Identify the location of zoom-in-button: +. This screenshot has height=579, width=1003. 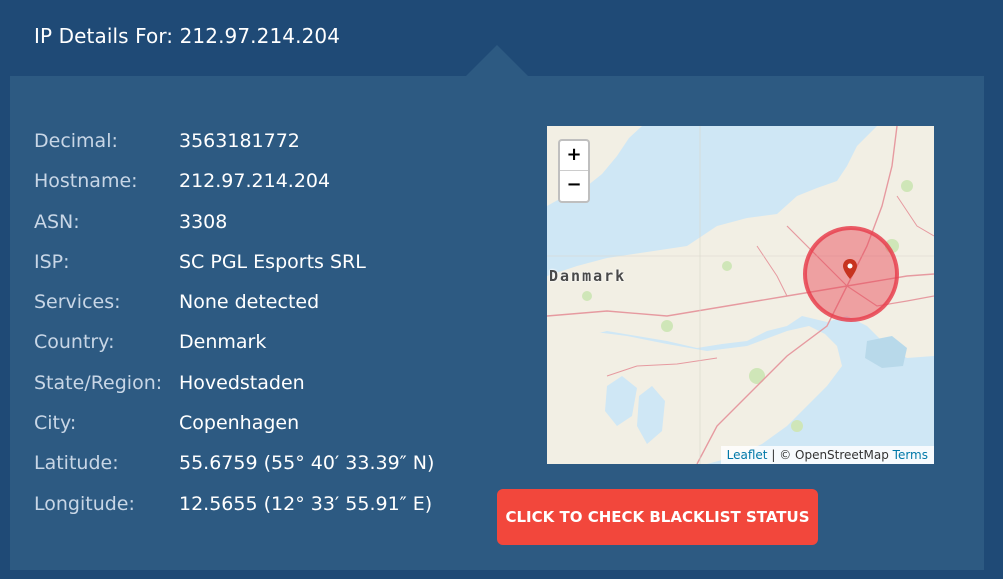
(574, 156).